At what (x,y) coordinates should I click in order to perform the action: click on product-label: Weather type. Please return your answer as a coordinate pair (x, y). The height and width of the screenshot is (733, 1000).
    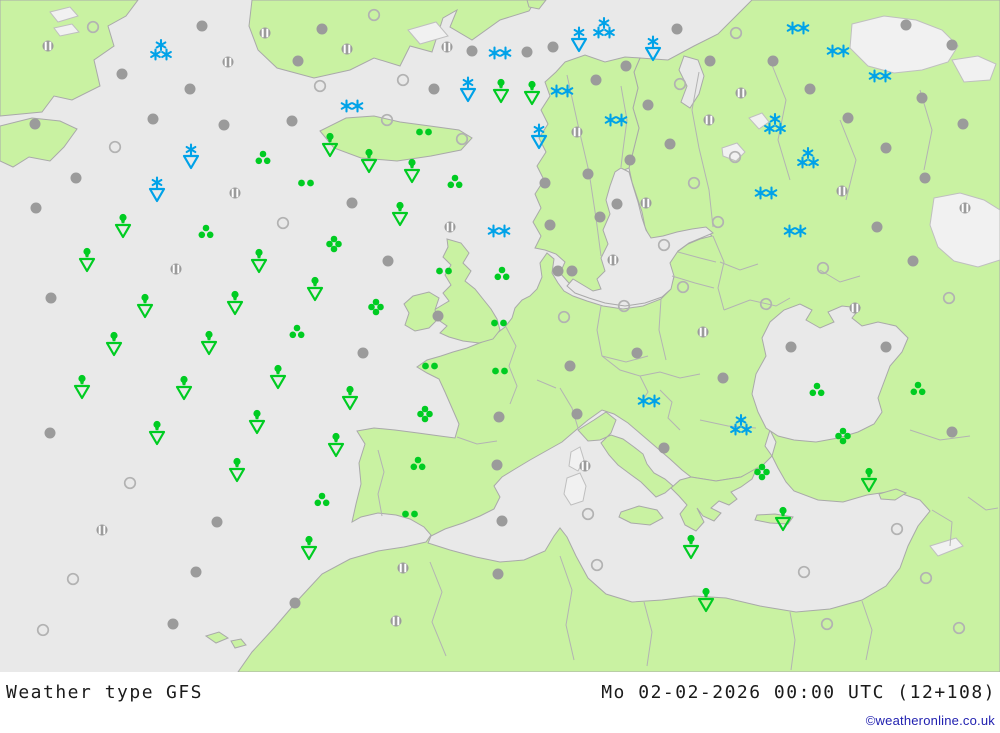
    Looking at the image, I should click on (80, 692).